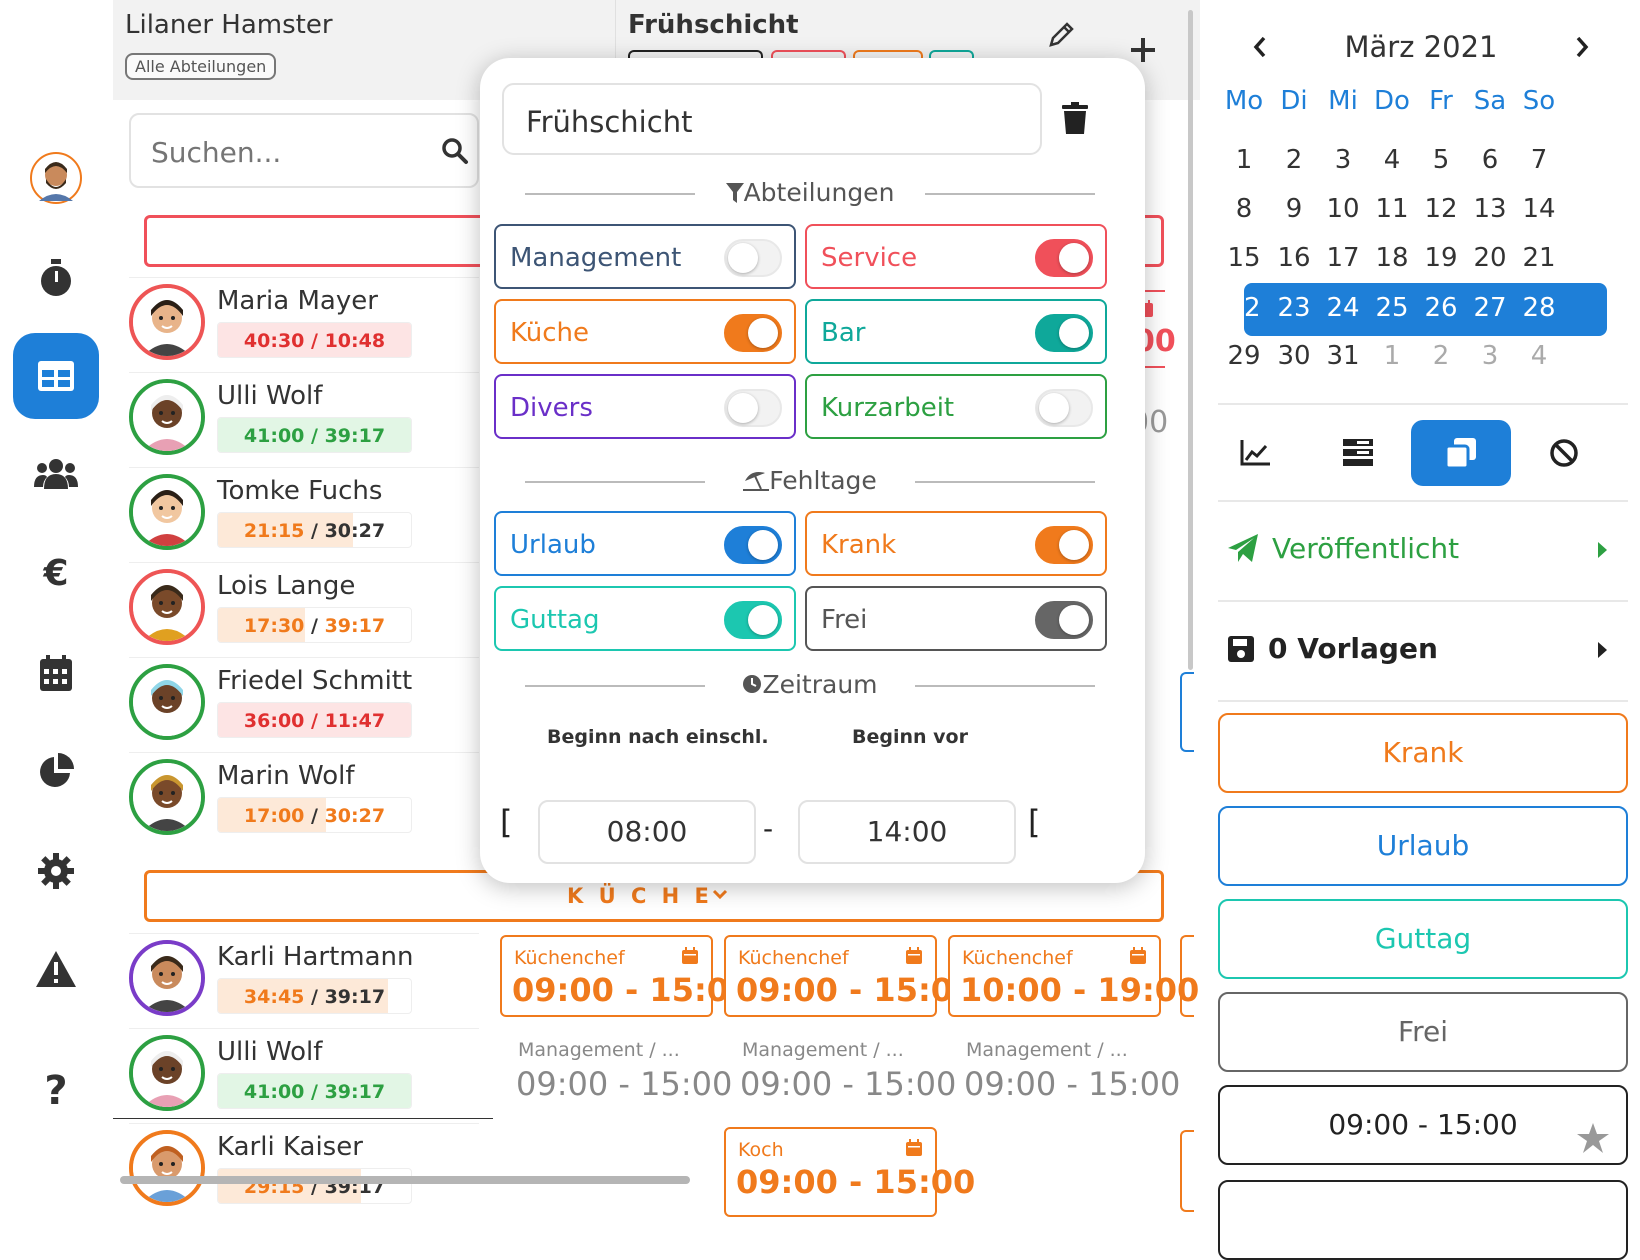 This screenshot has width=1640, height=1260. What do you see at coordinates (1294, 303) in the screenshot?
I see `calendar-day: 23` at bounding box center [1294, 303].